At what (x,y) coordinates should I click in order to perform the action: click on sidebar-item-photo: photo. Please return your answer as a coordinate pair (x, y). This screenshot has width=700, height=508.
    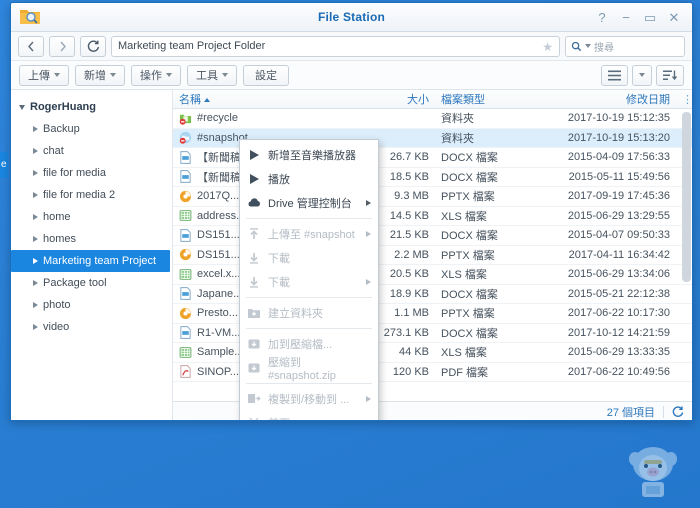
    Looking at the image, I should click on (91, 305).